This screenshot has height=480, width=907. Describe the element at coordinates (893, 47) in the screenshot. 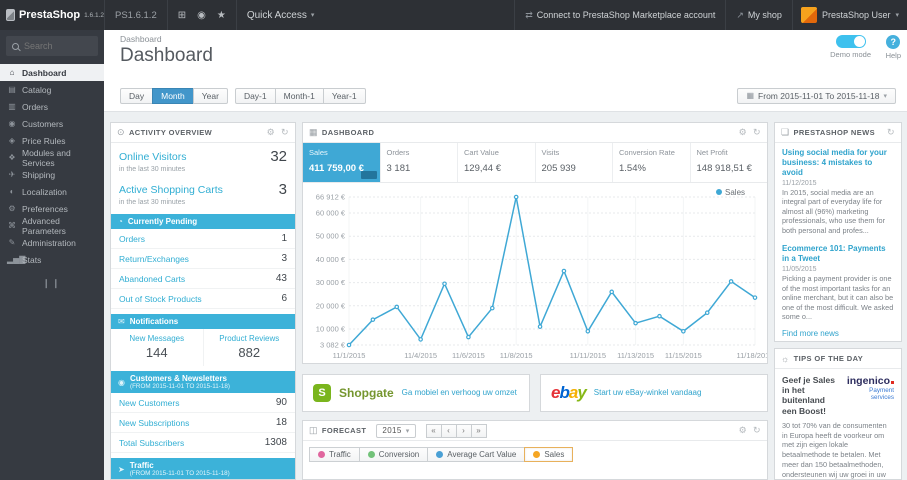

I see `help-button: ? Help` at that location.